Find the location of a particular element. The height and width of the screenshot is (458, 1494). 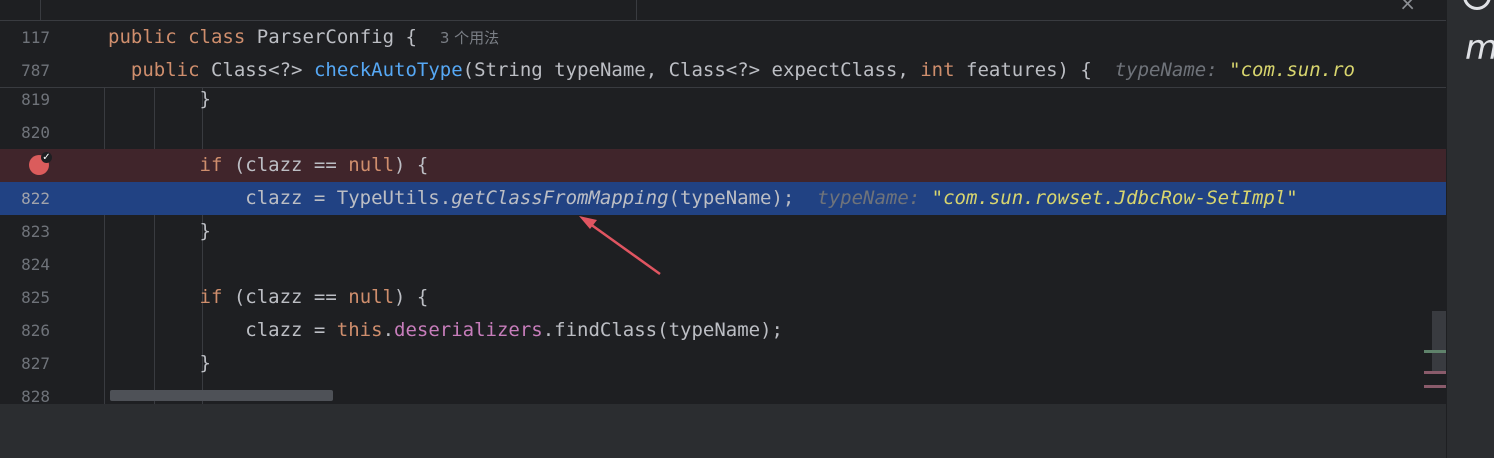

line-number: 787 is located at coordinates (35, 70).